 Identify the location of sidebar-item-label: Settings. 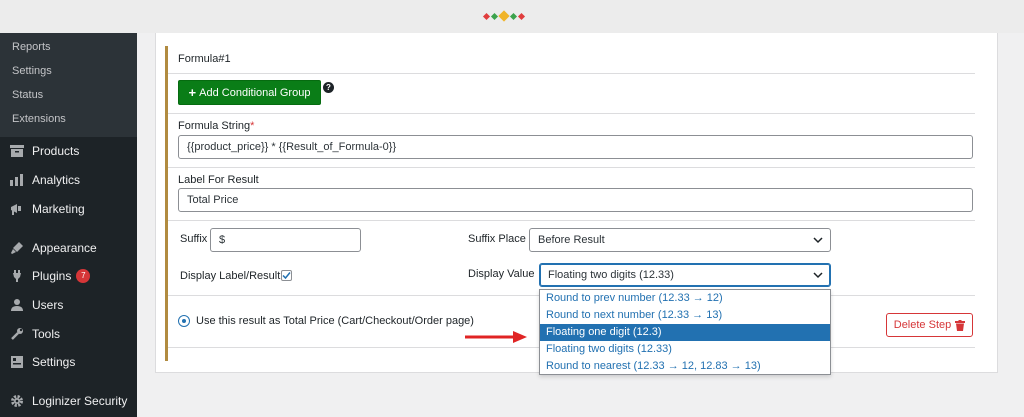
(54, 362).